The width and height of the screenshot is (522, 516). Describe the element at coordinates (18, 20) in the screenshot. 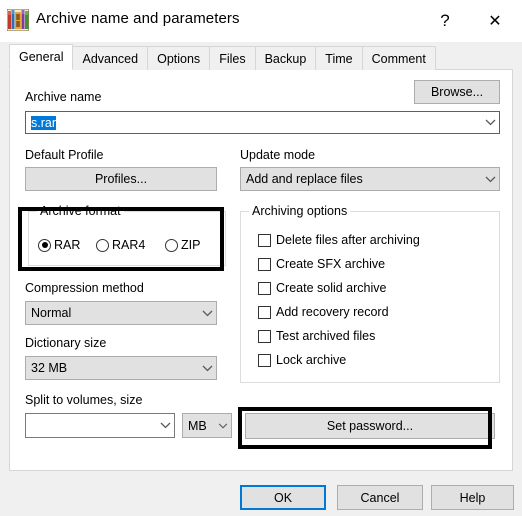

I see `winrar-books-icon` at that location.